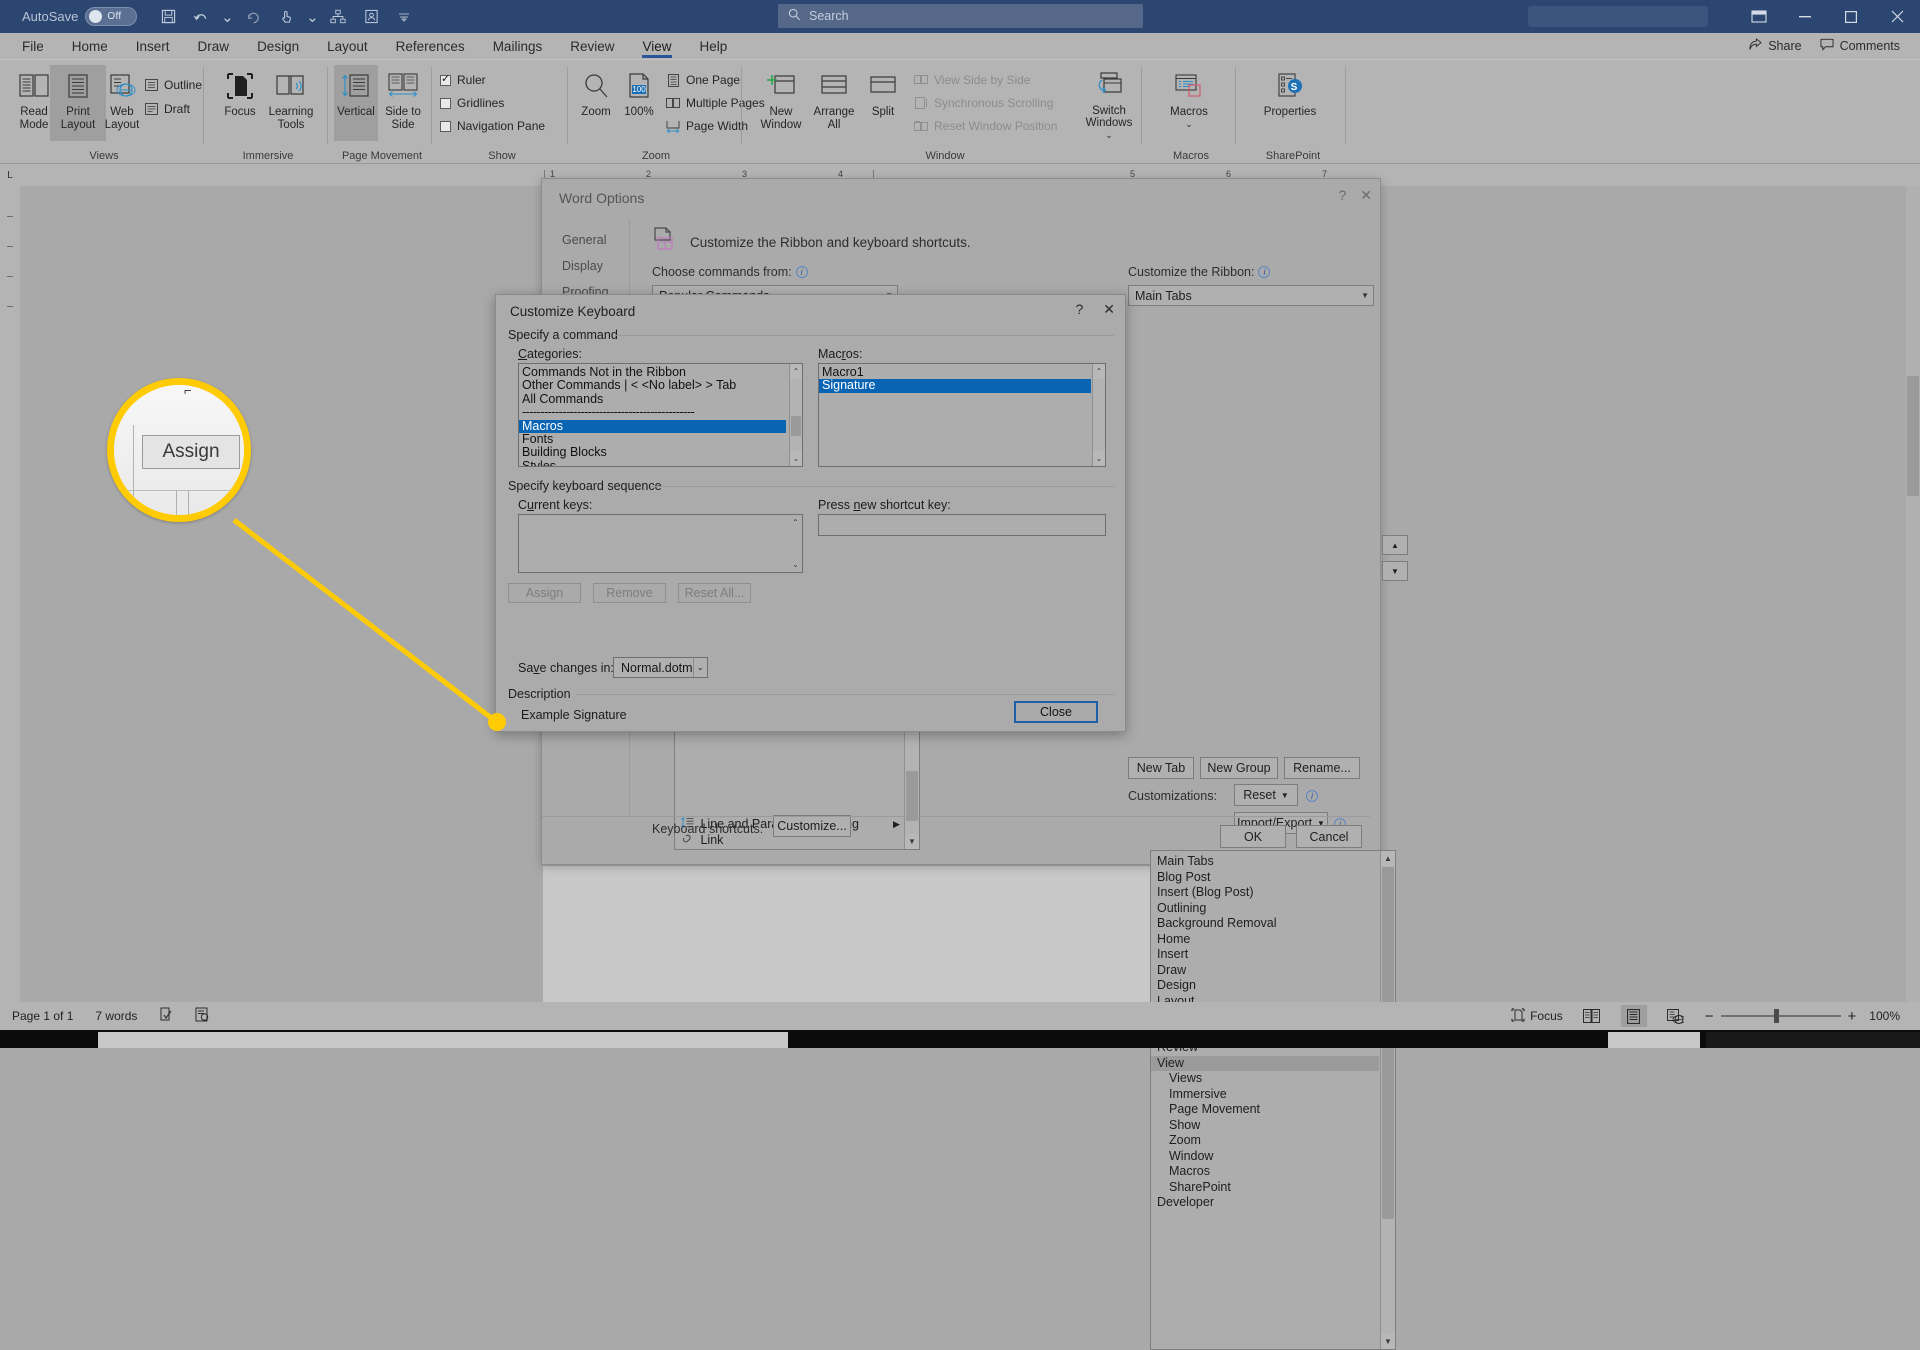  I want to click on categories-scrollbar: ⌃ ⌄, so click(795, 415).